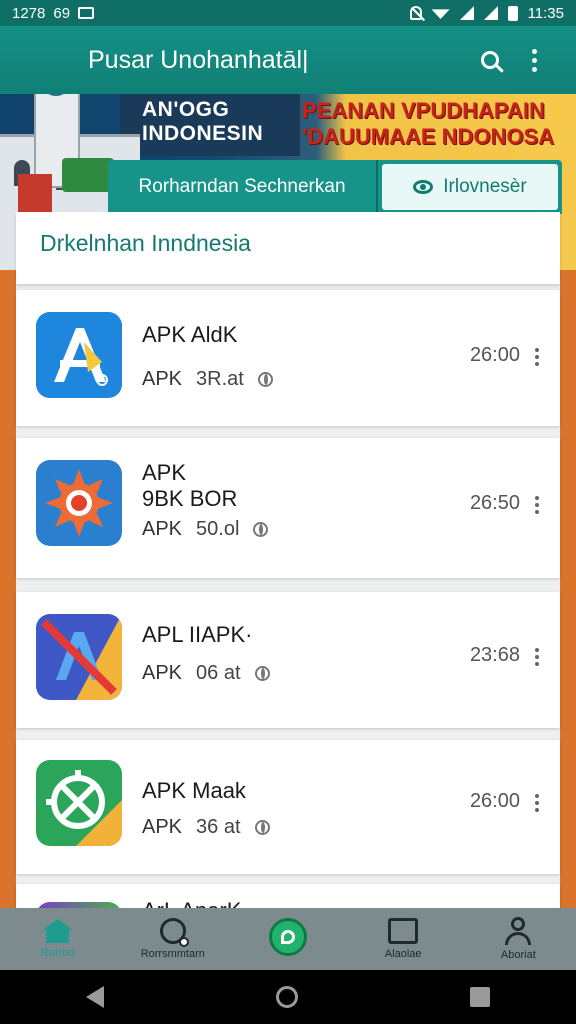 The width and height of the screenshot is (576, 1024). Describe the element at coordinates (545, 13) in the screenshot. I see `status-time: 11:35` at that location.